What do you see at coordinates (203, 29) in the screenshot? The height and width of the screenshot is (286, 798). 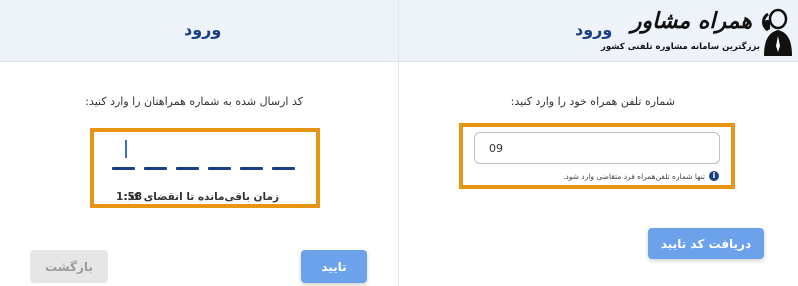 I see `verify-panel-title: ورود` at bounding box center [203, 29].